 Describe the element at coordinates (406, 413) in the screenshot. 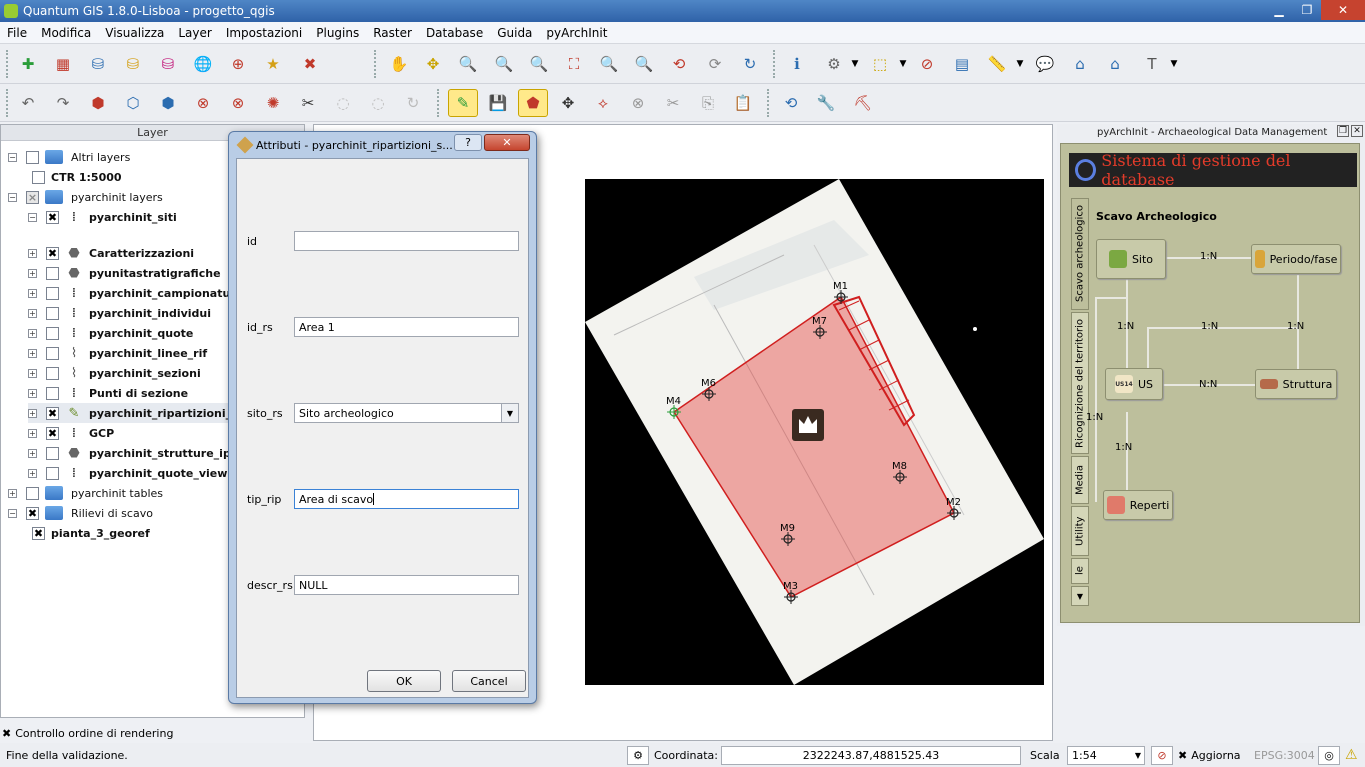

I see `sito-rs-select: Sito archeologico ▼` at that location.